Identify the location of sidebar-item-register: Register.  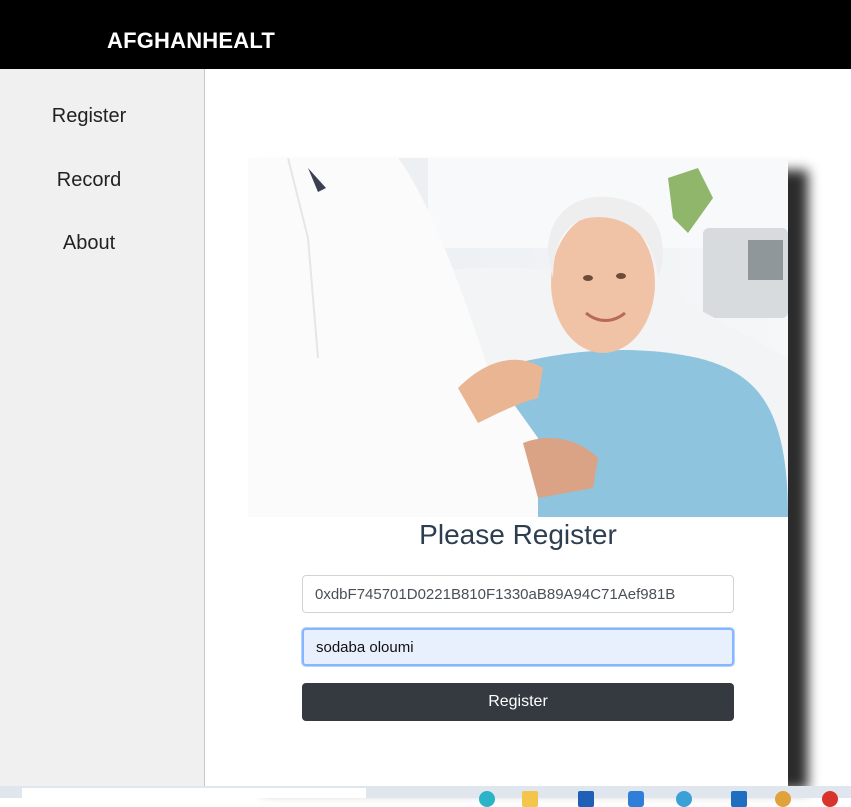
(89, 116).